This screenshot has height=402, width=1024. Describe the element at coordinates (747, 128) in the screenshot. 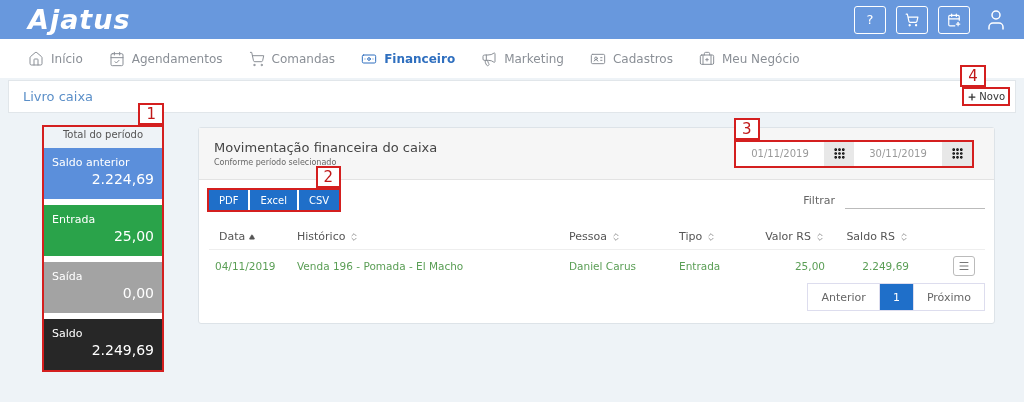

I see `callout-number: 3` at that location.